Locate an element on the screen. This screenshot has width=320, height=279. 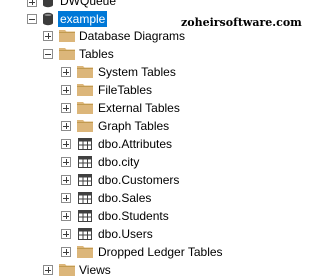
tree-item-label: Database Diagrams is located at coordinates (132, 36).